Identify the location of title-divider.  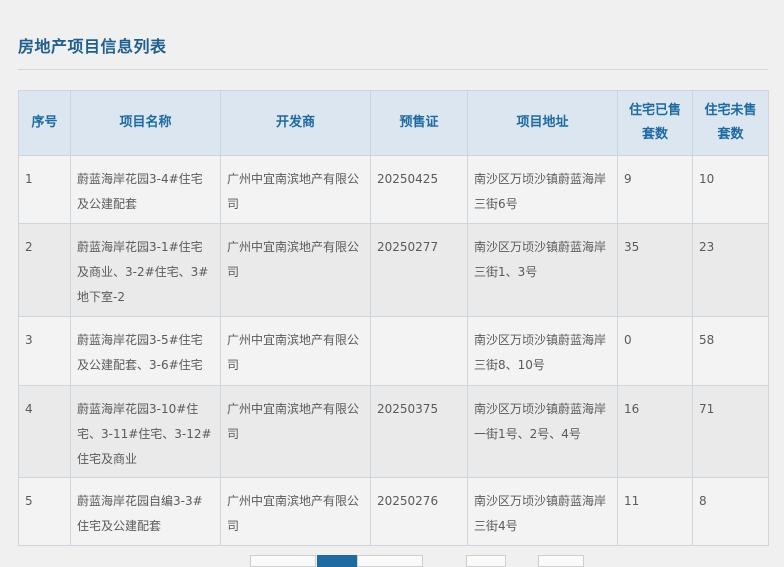
(393, 69).